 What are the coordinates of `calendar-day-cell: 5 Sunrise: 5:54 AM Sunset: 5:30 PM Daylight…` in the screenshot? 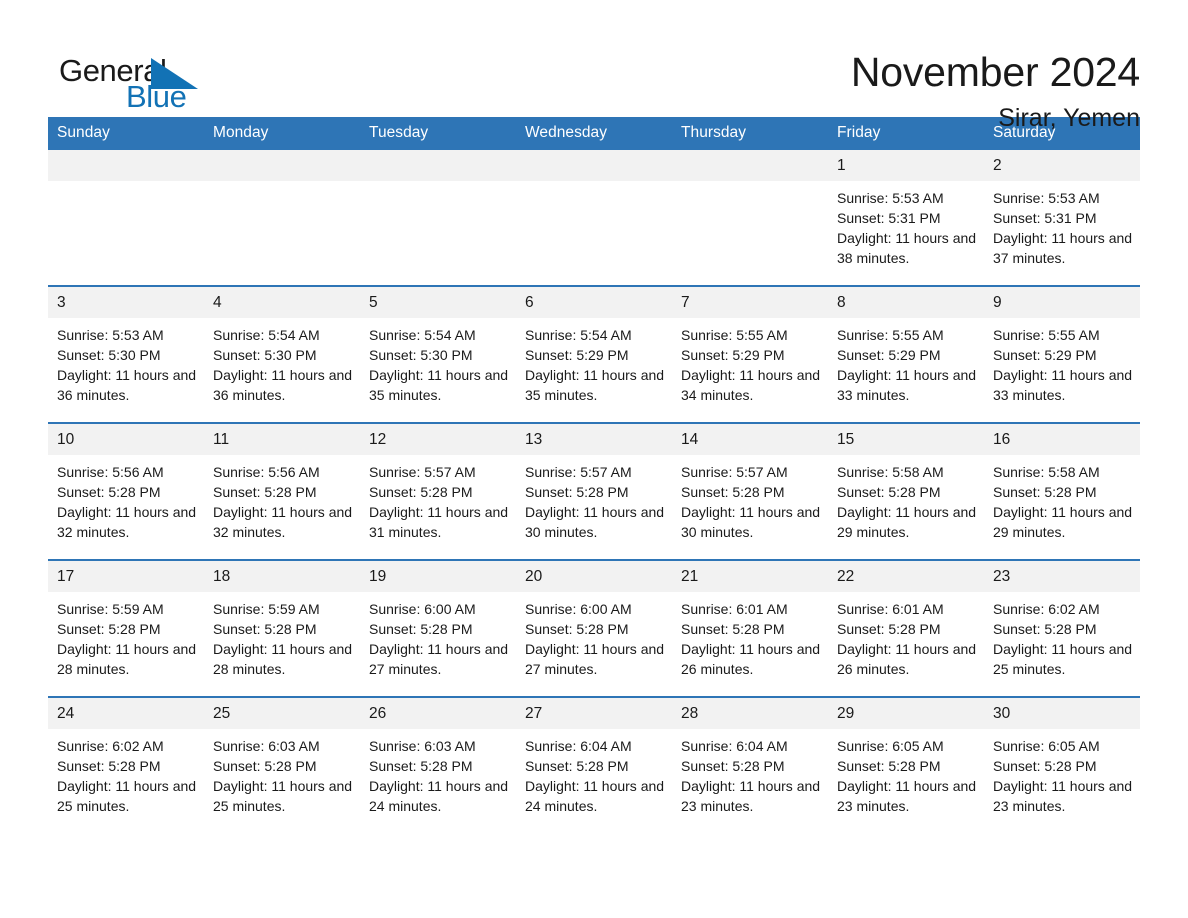 It's located at (438, 354).